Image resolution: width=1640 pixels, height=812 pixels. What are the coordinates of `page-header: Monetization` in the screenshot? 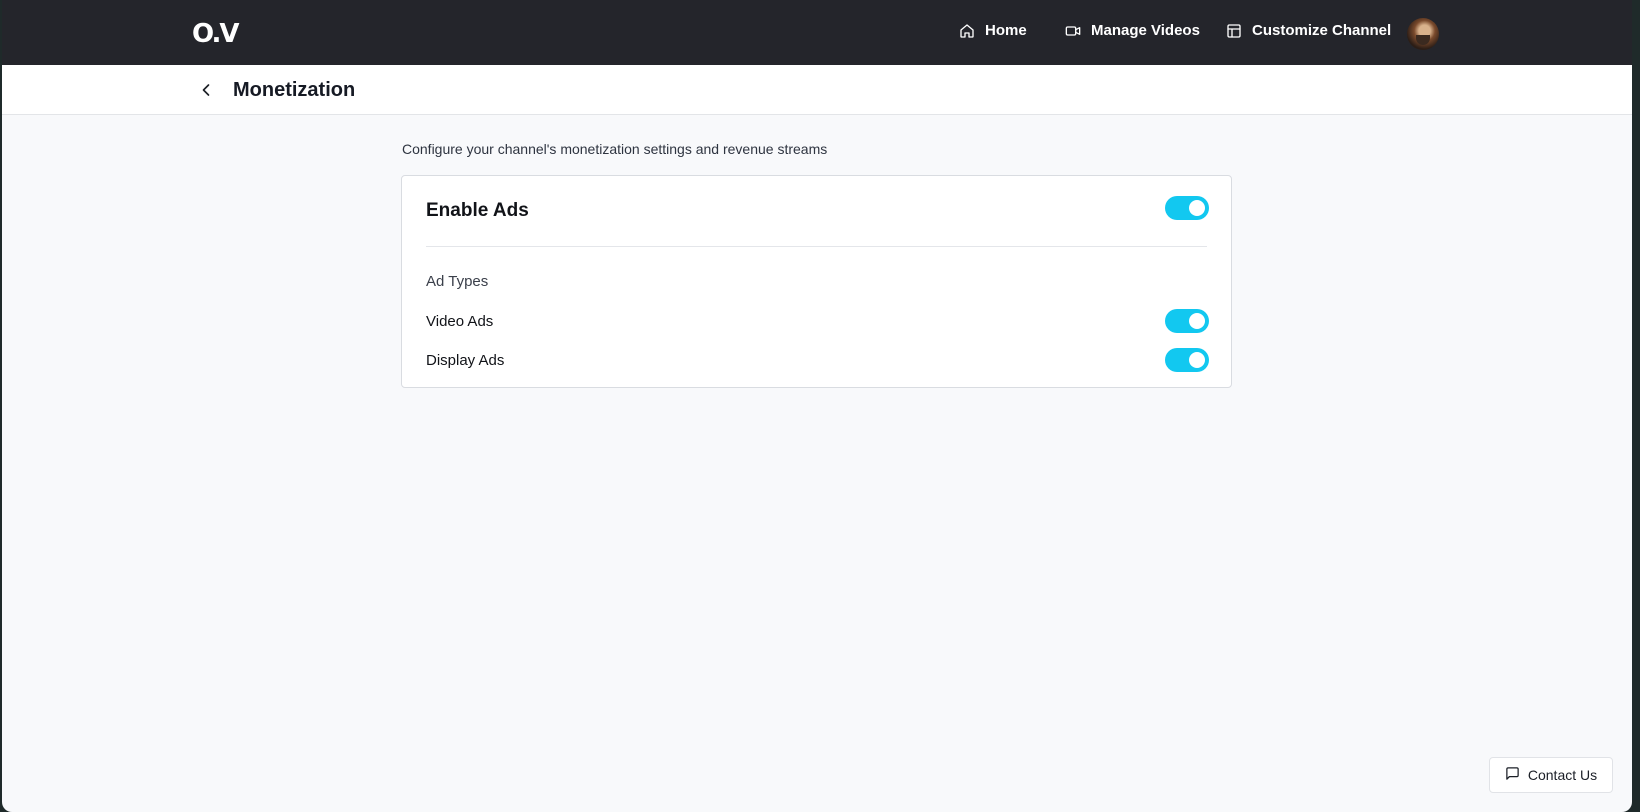 It's located at (817, 90).